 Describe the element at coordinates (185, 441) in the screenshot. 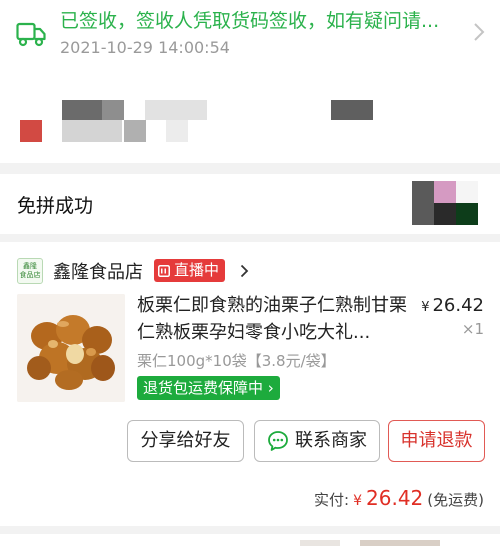

I see `share-button: 分享给好友` at that location.